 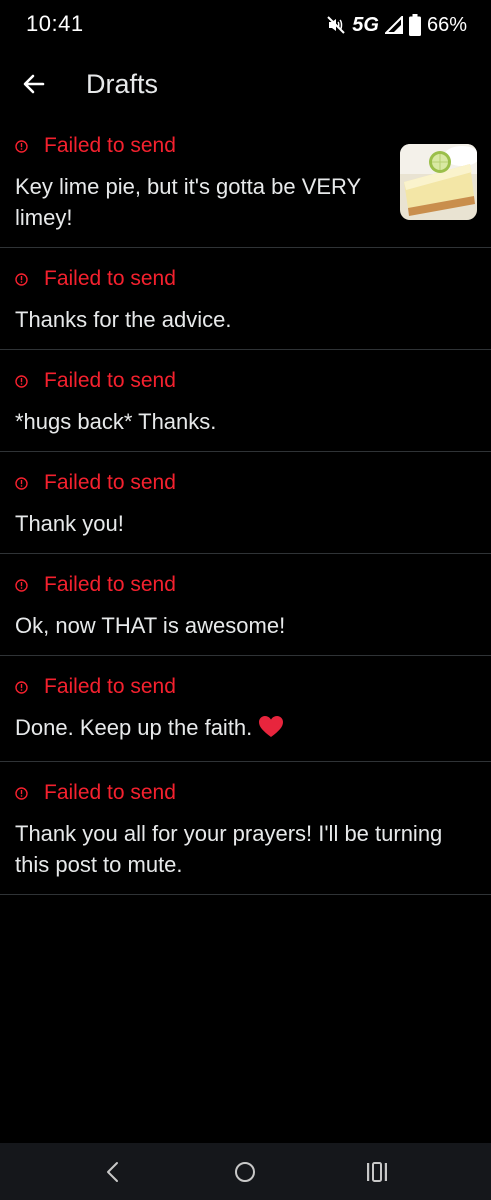 What do you see at coordinates (245, 25) in the screenshot?
I see `status-bar: 10:41 5G 66%` at bounding box center [245, 25].